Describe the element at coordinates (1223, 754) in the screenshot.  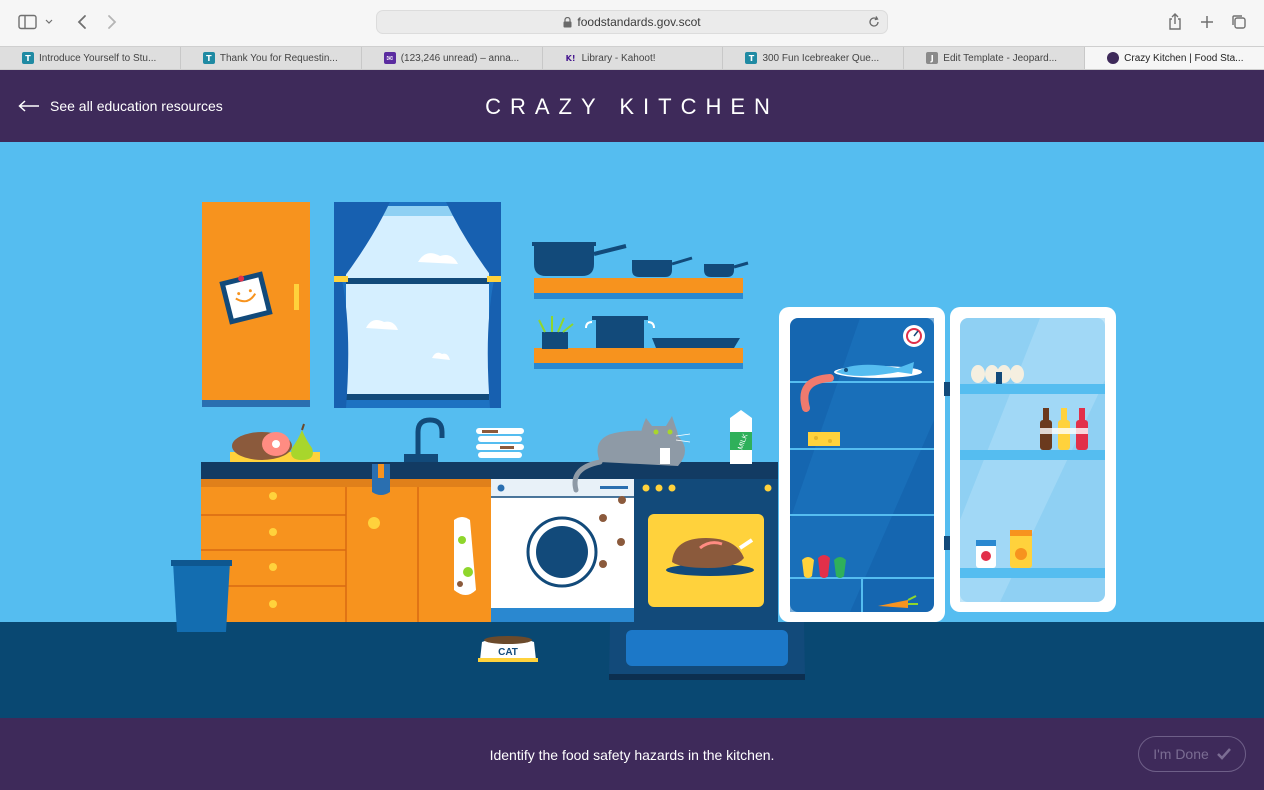
I see `checkmark-icon` at that location.